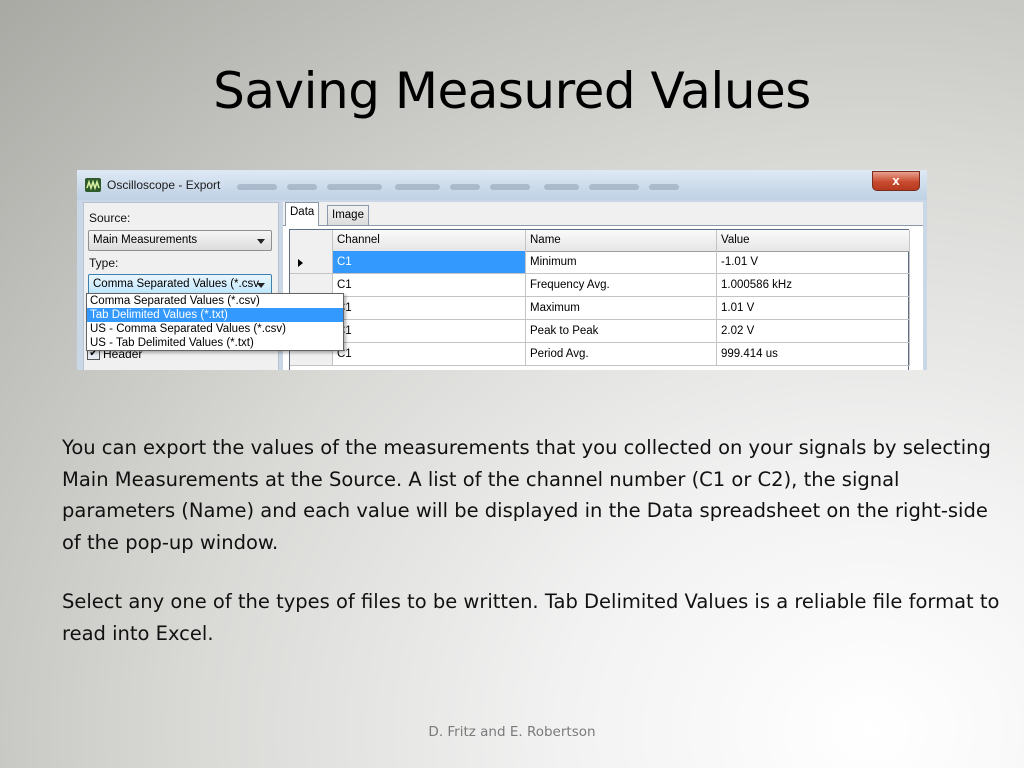 This screenshot has height=768, width=1024. What do you see at coordinates (813, 262) in the screenshot?
I see `cell-value: -1.01 V` at bounding box center [813, 262].